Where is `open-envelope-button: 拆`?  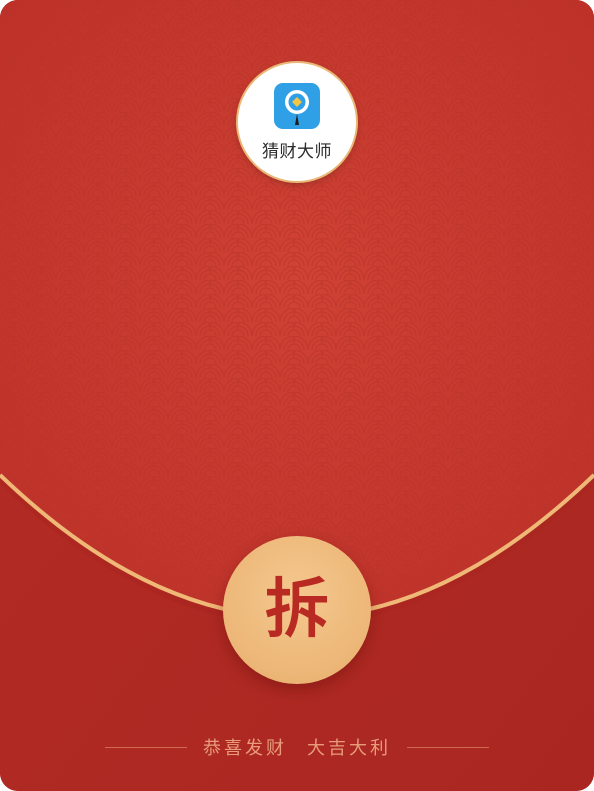
open-envelope-button: 拆 is located at coordinates (297, 610).